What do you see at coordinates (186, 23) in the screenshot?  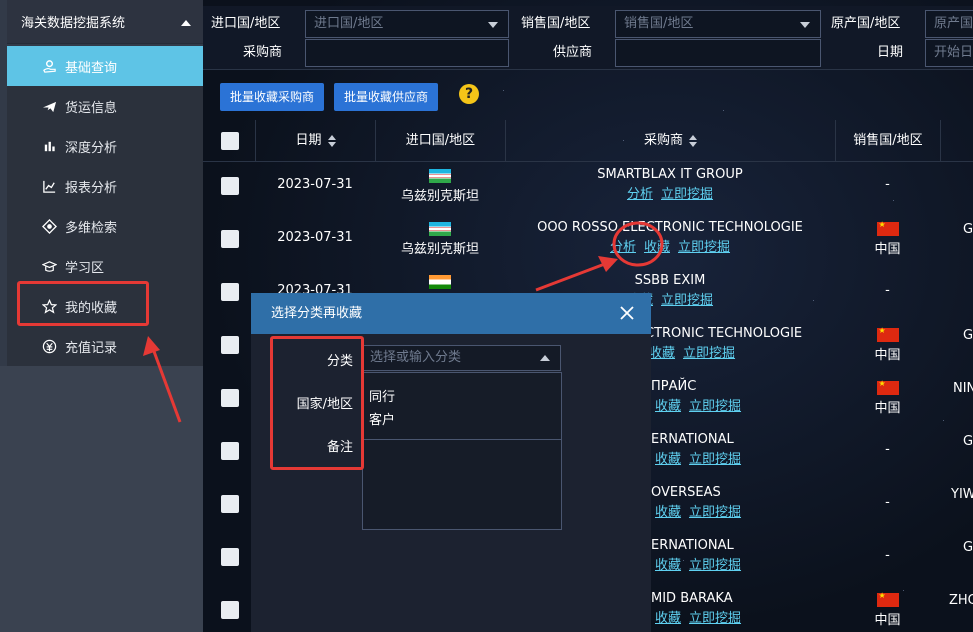 I see `collapse-caret-icon` at bounding box center [186, 23].